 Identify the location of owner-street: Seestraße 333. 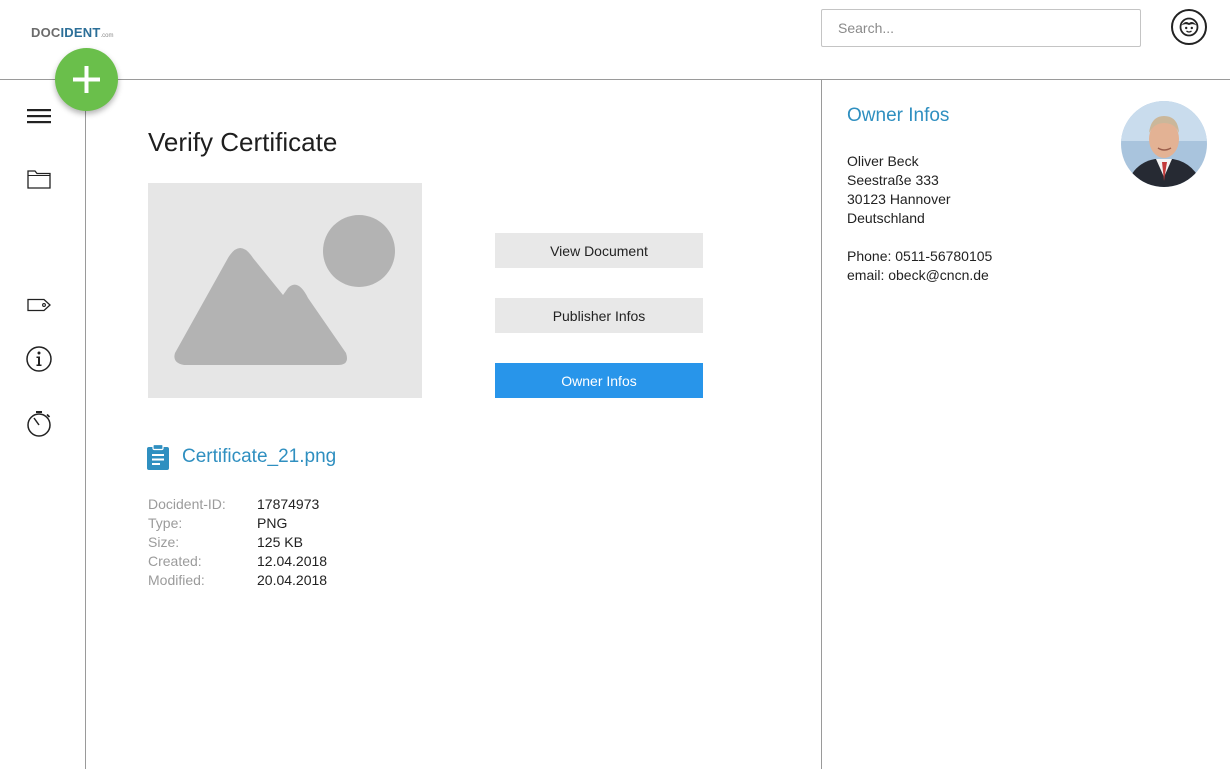
(893, 180).